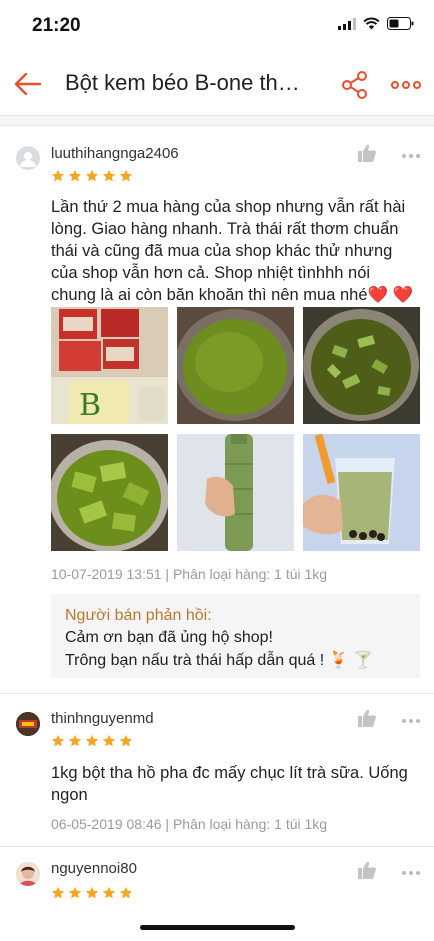 The height and width of the screenshot is (941, 434). I want to click on bubble-tea-cup-photo, so click(361, 492).